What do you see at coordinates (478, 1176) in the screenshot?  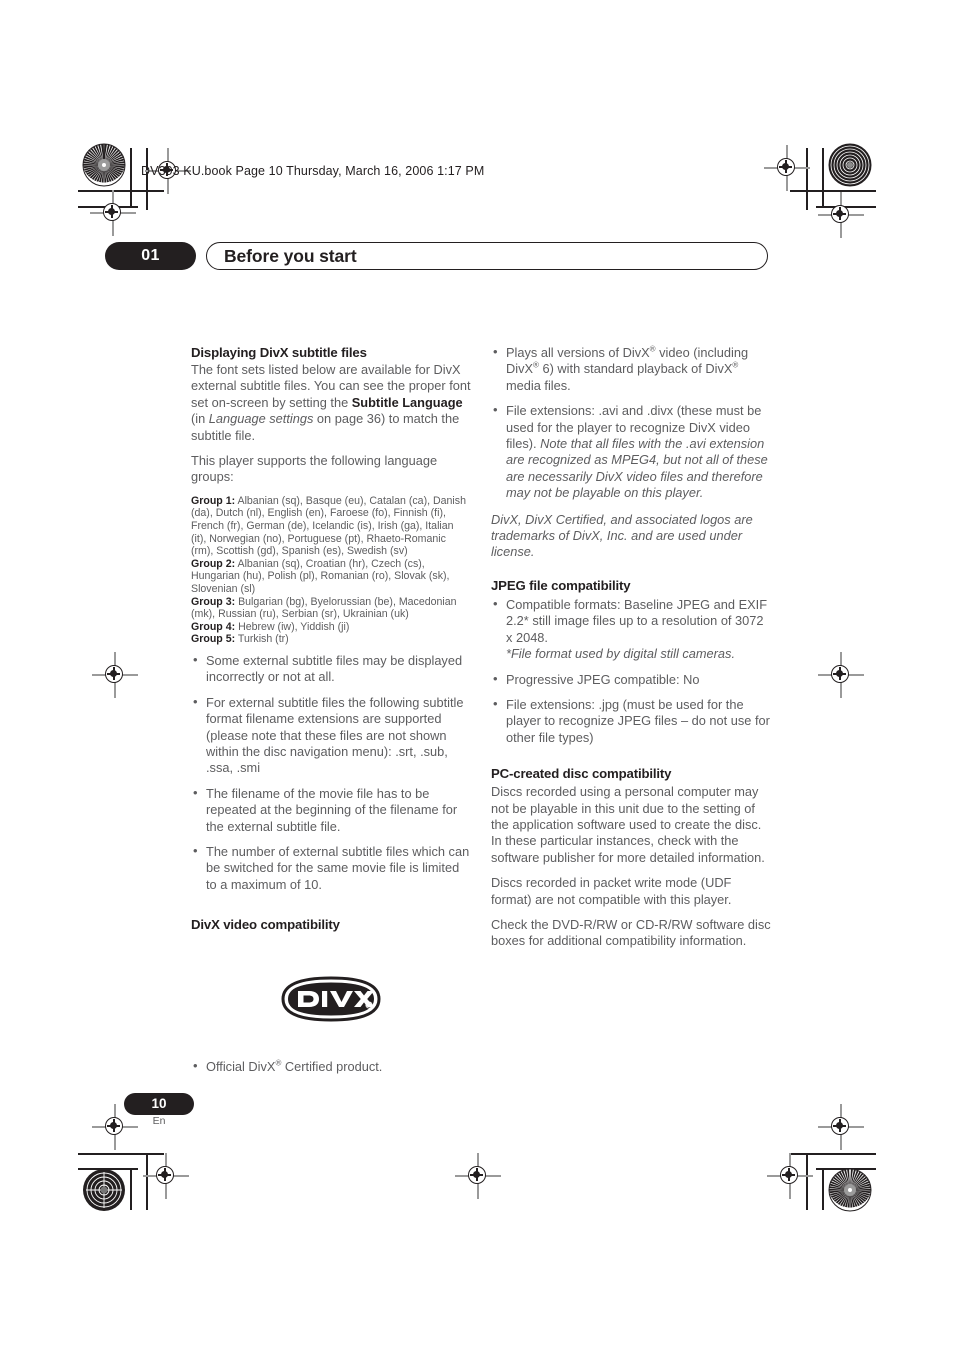 I see `registration-mark-bottom-center` at bounding box center [478, 1176].